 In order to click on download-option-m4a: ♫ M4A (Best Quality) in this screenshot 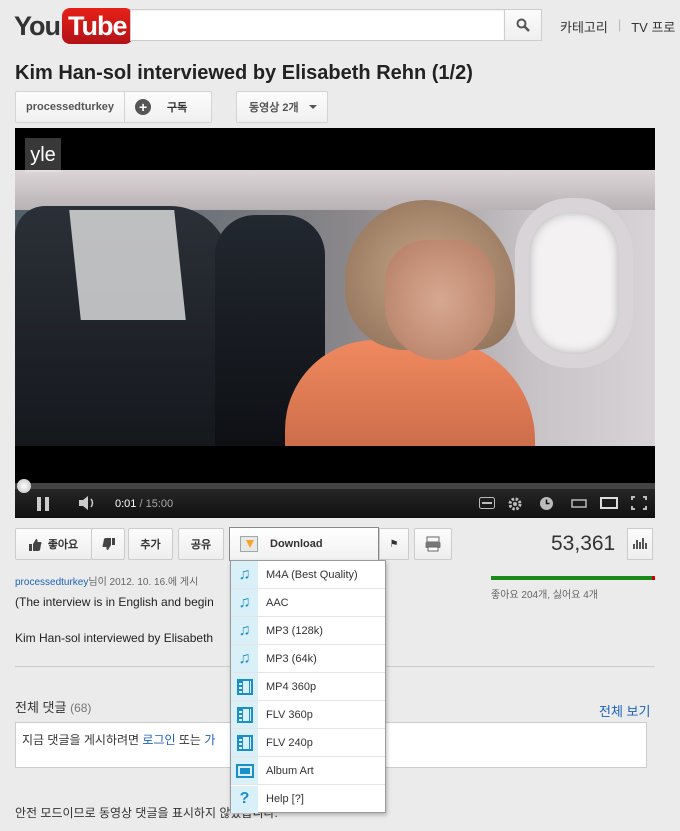, I will do `click(308, 575)`.